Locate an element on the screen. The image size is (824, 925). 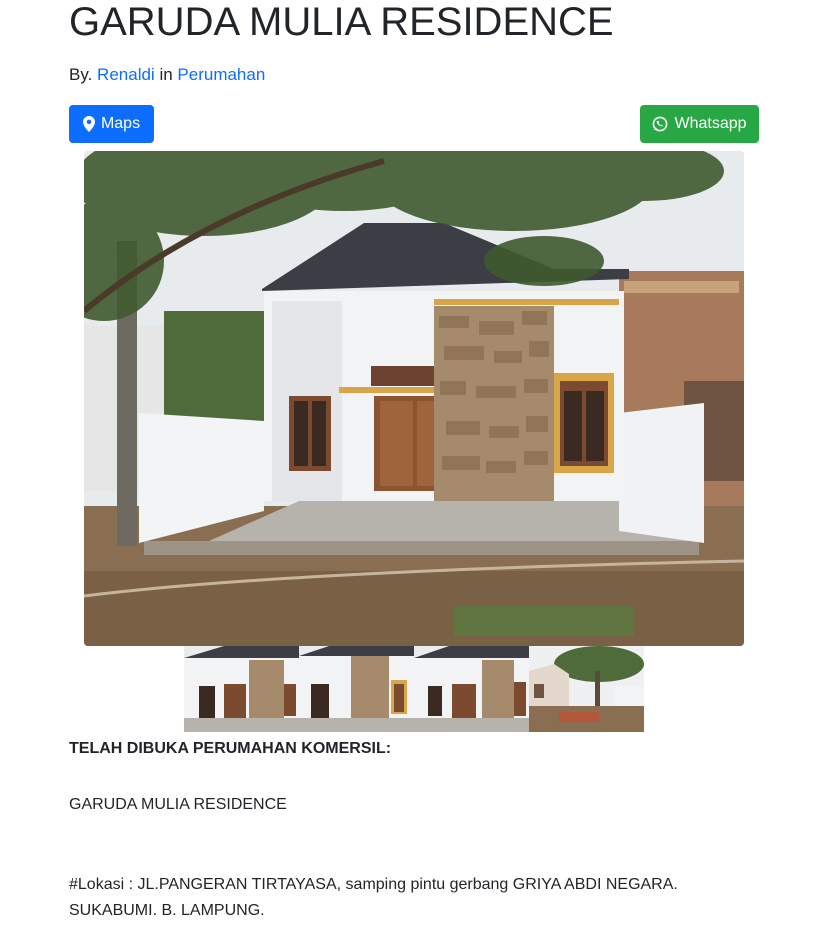
by-label: By. is located at coordinates (81, 74).